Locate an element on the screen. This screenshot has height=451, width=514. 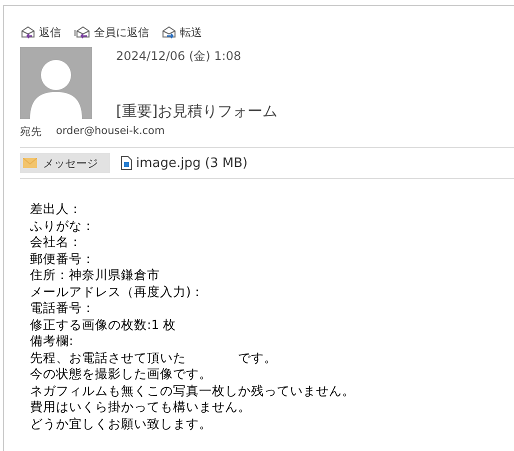
reply-icon is located at coordinates (28, 32).